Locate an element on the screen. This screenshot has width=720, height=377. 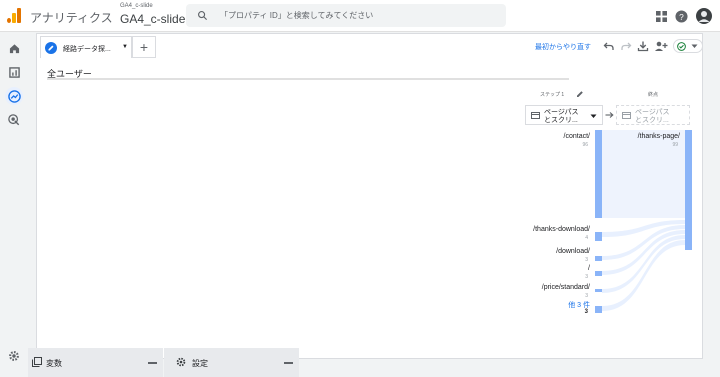
analytics-logo is located at coordinates (14, 15).